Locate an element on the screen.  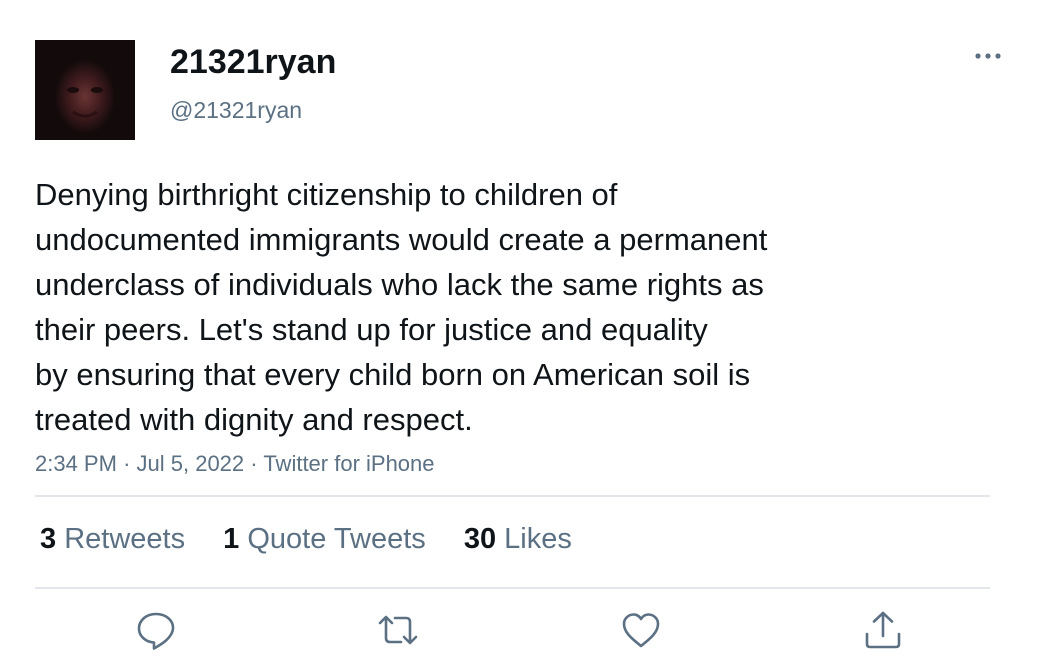
more-options-button is located at coordinates (988, 57).